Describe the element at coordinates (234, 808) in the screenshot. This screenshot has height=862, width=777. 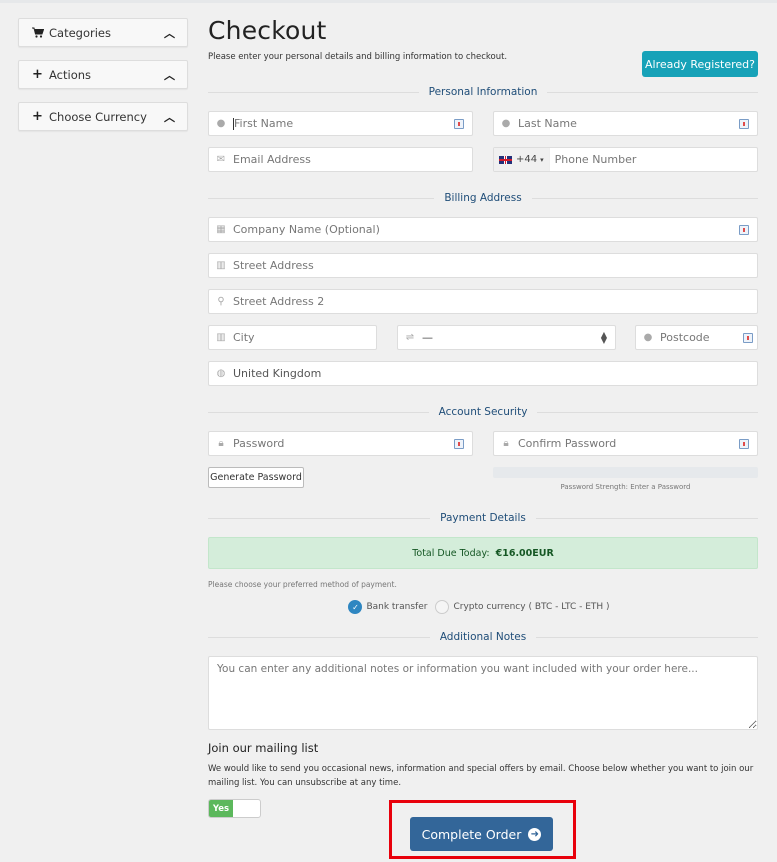
I see `mailing-list-toggle: Yes` at that location.